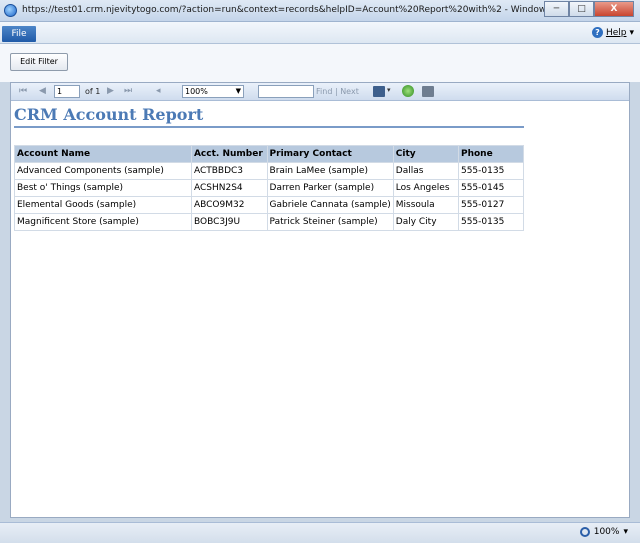 This screenshot has height=543, width=640. Describe the element at coordinates (229, 205) in the screenshot. I see `cell-acct-number: ABCO9M32` at that location.